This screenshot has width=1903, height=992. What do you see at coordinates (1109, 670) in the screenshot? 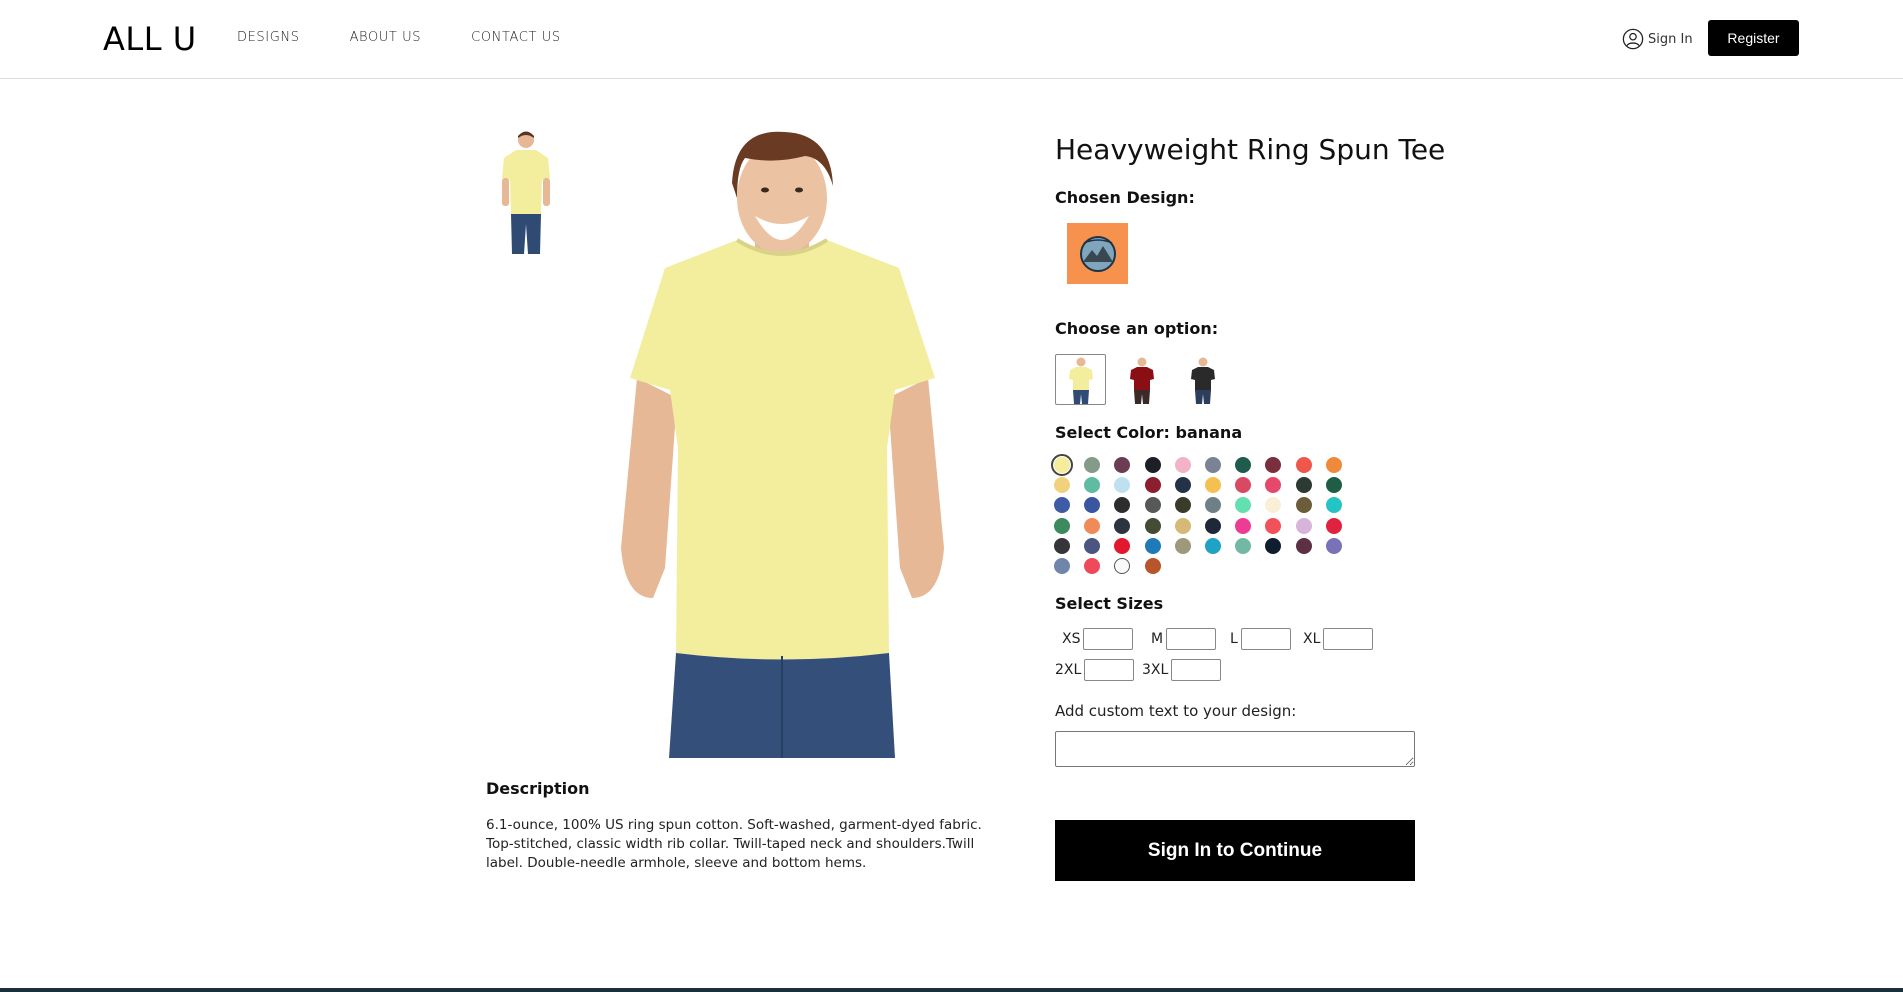
I see `size-2xl-input` at bounding box center [1109, 670].